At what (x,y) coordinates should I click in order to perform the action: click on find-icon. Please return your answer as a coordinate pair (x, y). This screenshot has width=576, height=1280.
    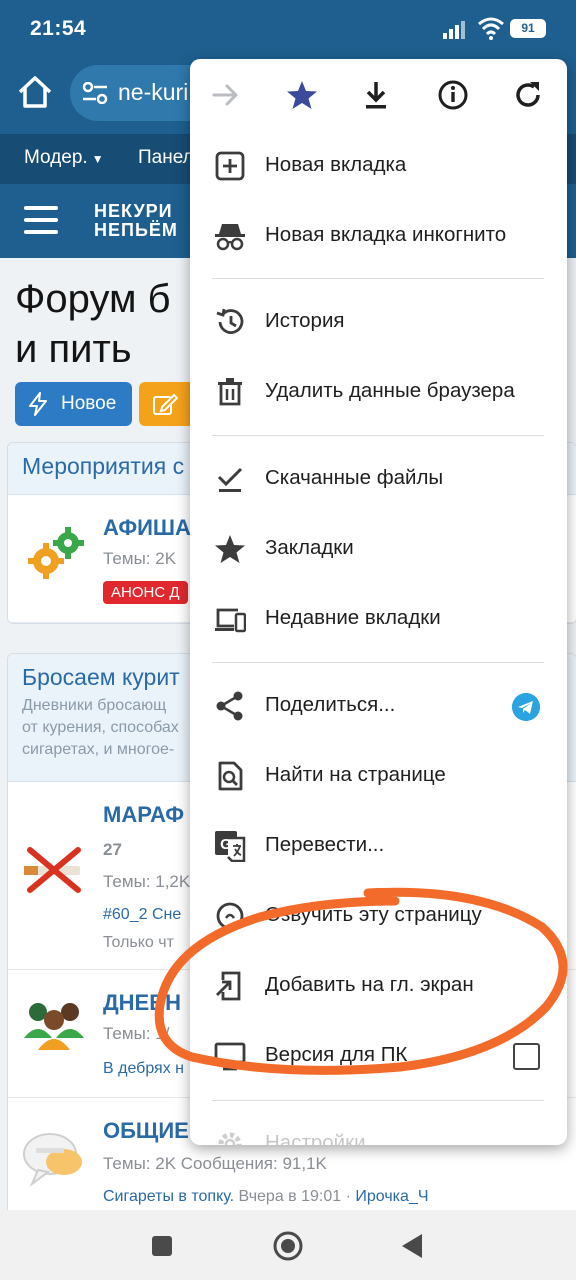
    Looking at the image, I should click on (230, 776).